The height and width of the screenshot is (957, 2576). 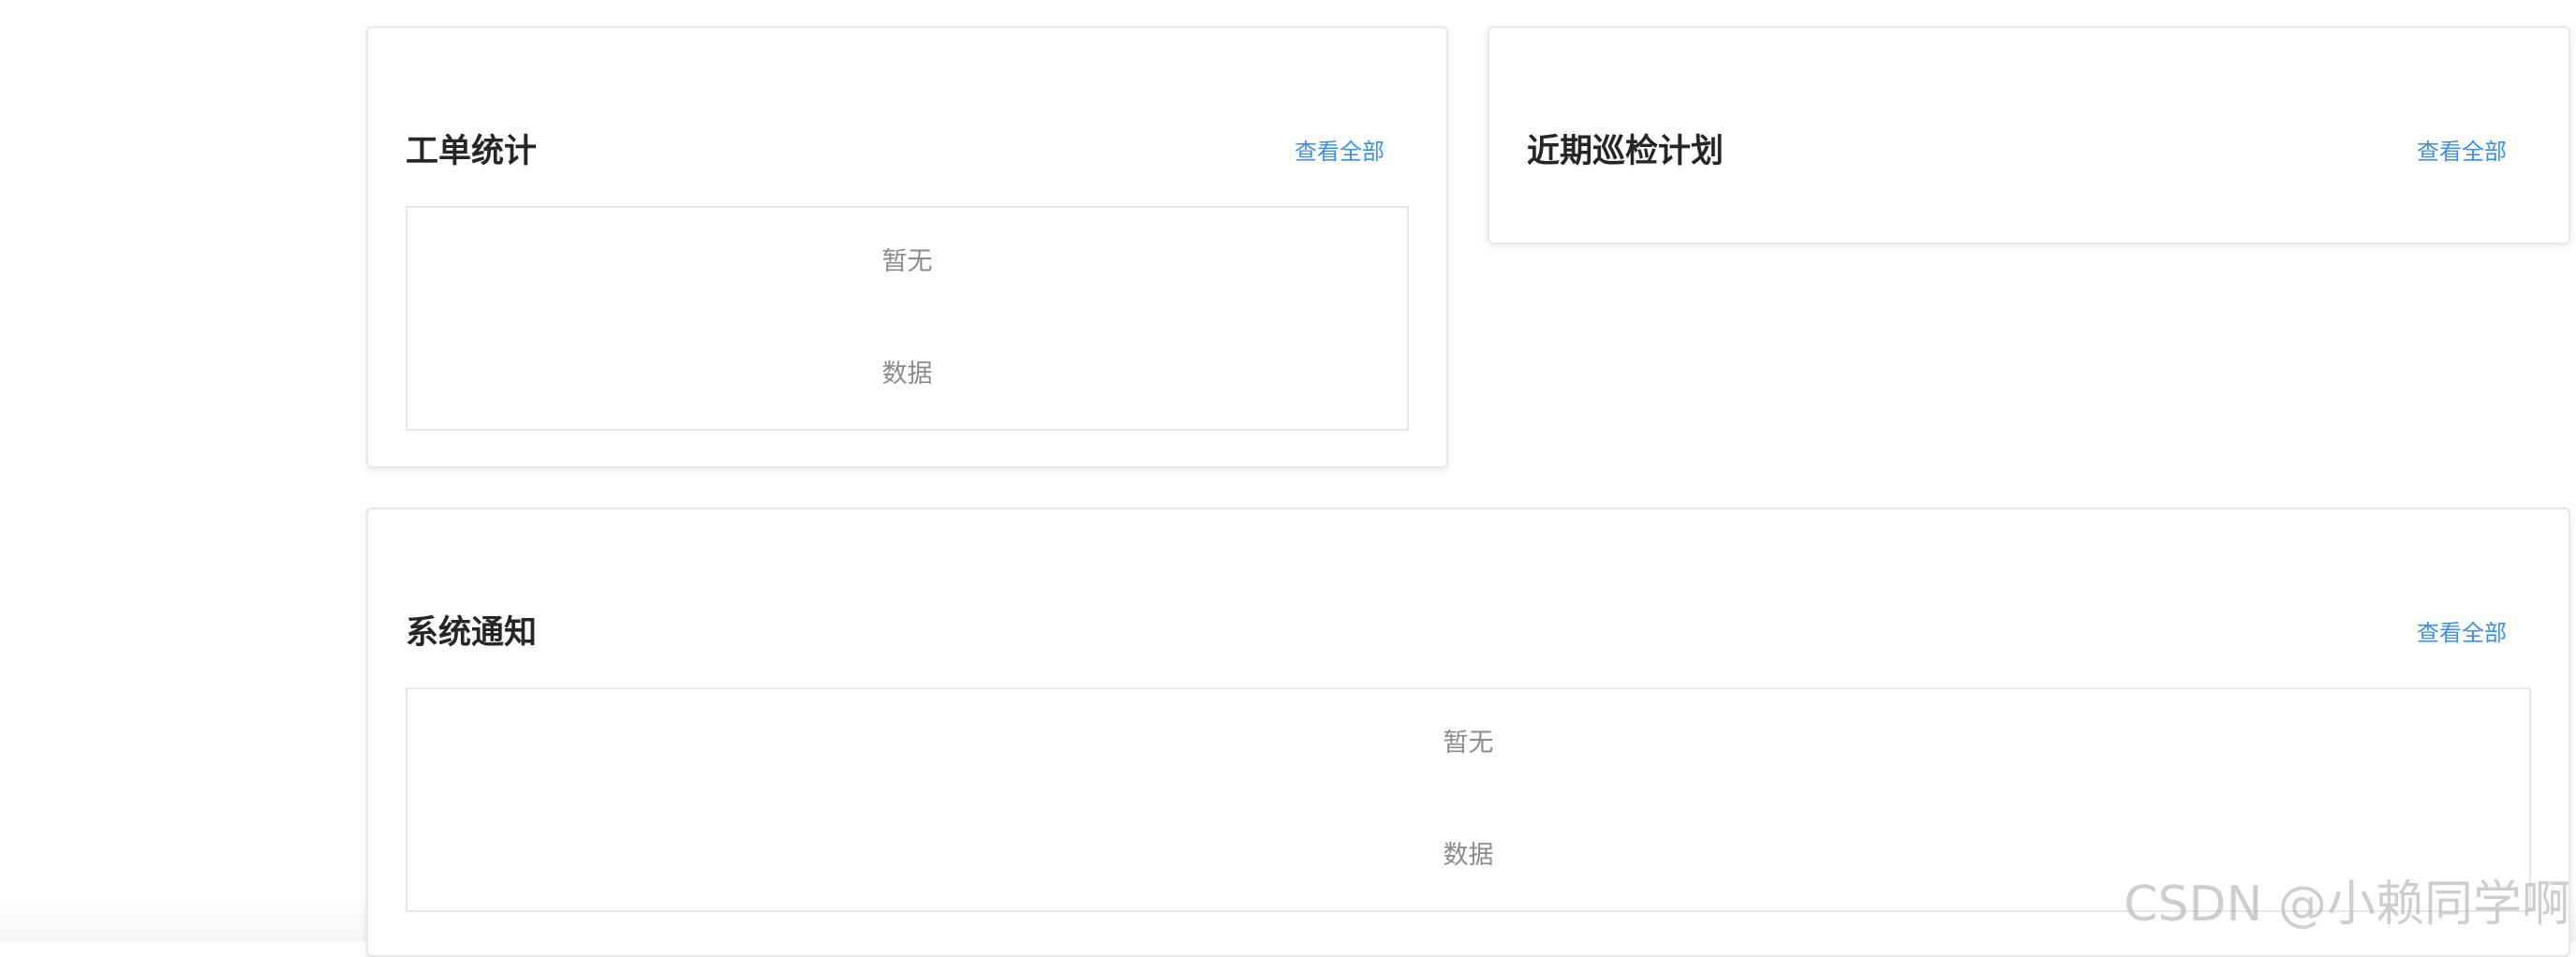 What do you see at coordinates (907, 99) in the screenshot?
I see `work-order-stats-header: 工单统计 查看全部` at bounding box center [907, 99].